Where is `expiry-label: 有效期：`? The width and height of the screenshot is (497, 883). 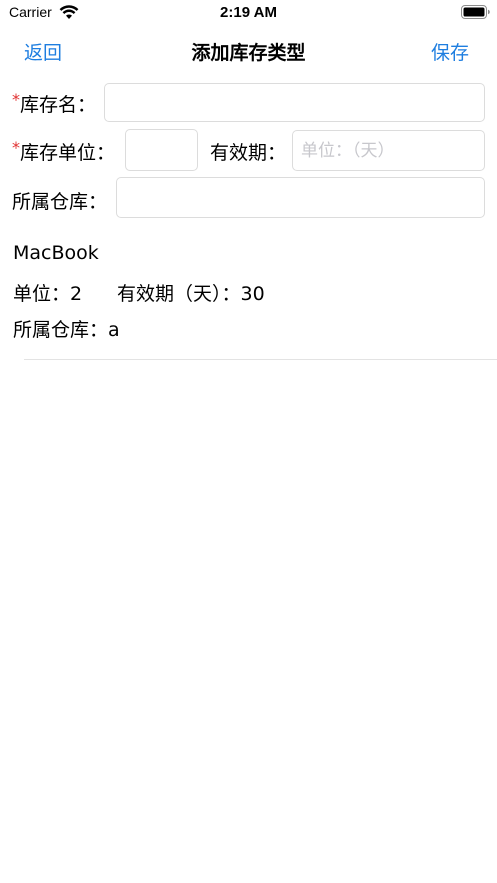
expiry-label: 有效期： is located at coordinates (248, 153).